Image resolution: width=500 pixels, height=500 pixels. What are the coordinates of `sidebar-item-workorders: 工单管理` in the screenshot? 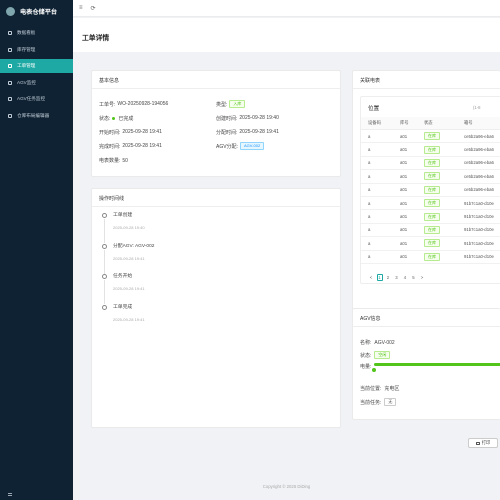 It's located at (36, 66).